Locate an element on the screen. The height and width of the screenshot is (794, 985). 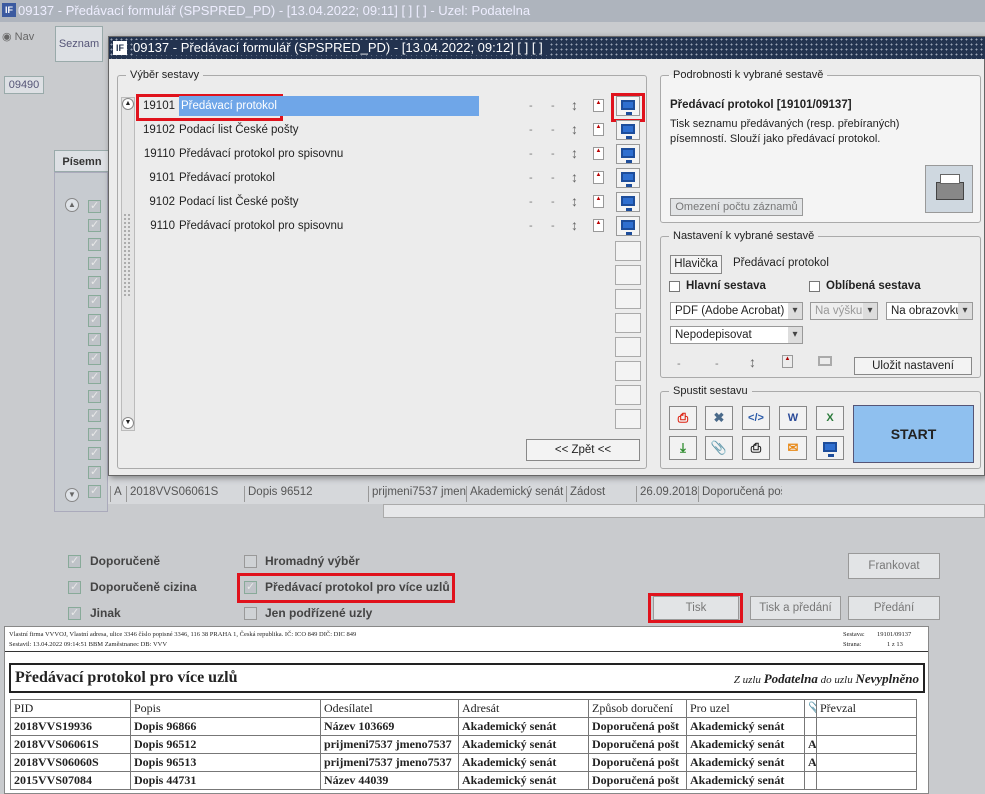
bg-table-cell: Doporučená poš is located at coordinates (740, 494).